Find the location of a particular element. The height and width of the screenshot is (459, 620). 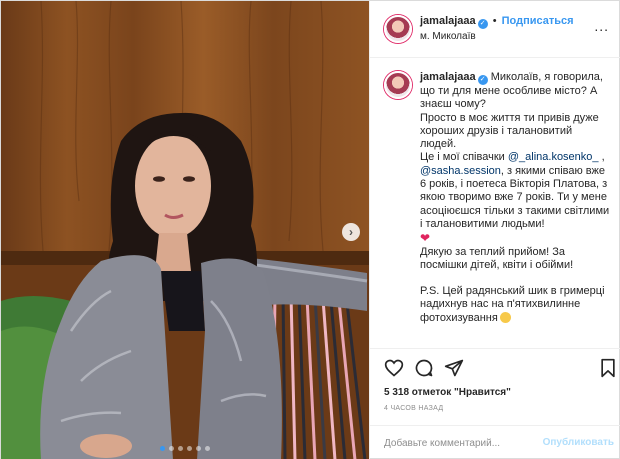

comment-icon is located at coordinates (424, 368).